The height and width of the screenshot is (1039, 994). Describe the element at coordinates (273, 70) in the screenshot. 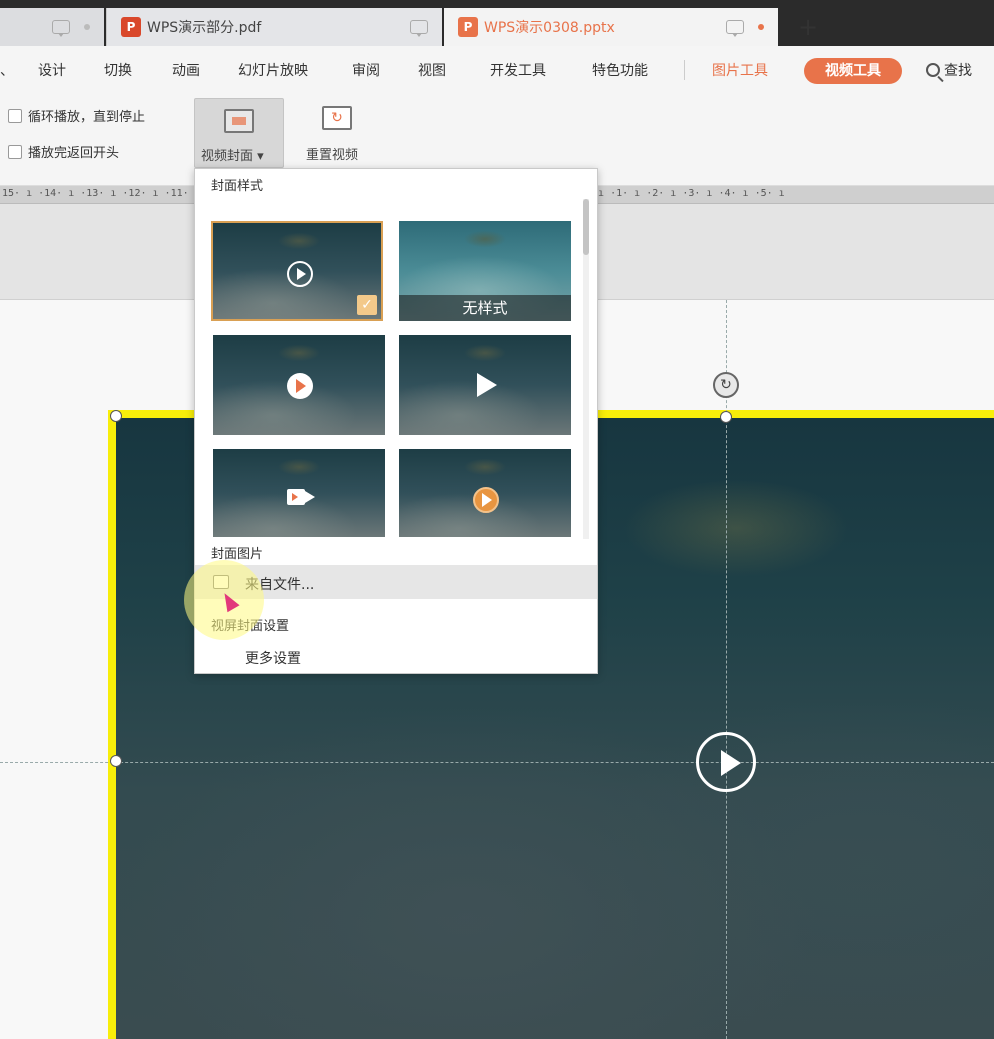

I see `menu-item-slideshow: 幻灯片放映` at that location.